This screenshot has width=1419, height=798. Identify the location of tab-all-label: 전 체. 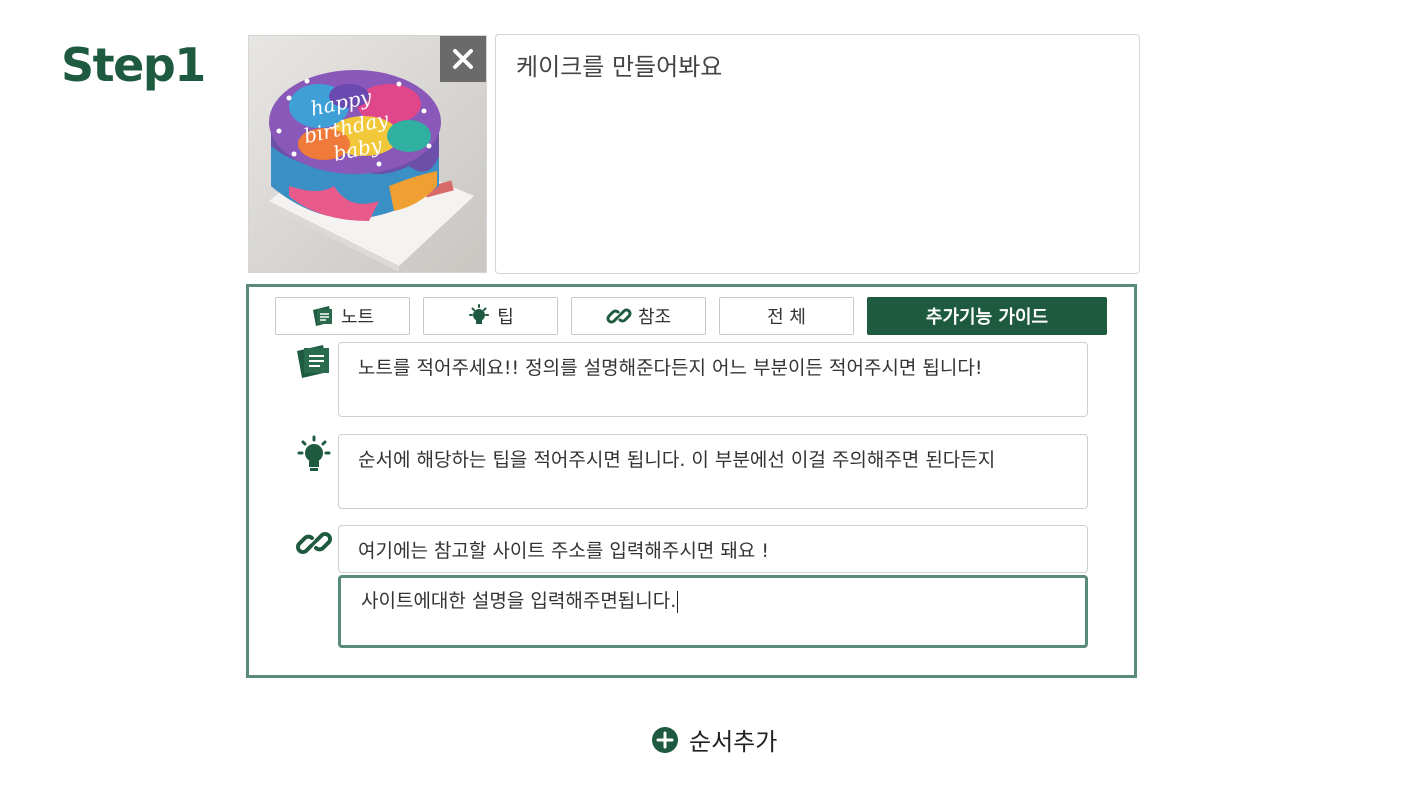
(786, 317).